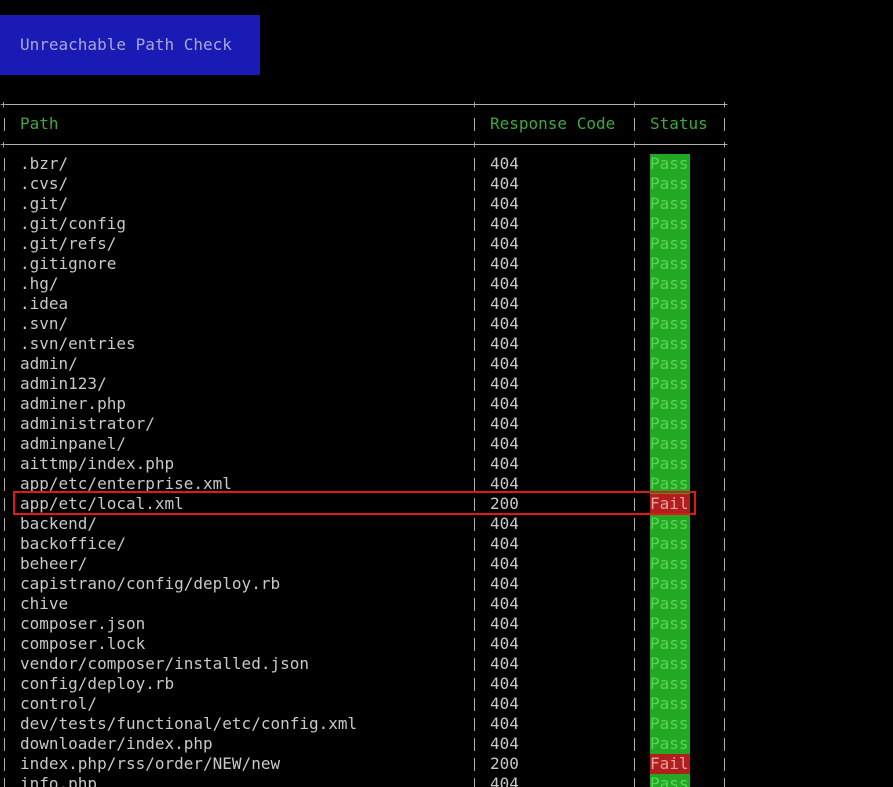  What do you see at coordinates (68, 263) in the screenshot?
I see `path-cell: .gitignore` at bounding box center [68, 263].